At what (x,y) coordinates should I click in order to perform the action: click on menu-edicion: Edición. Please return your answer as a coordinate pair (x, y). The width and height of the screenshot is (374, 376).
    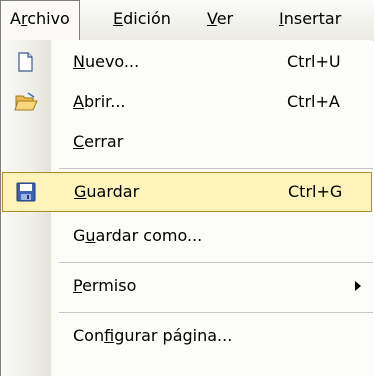
    Looking at the image, I should click on (142, 20).